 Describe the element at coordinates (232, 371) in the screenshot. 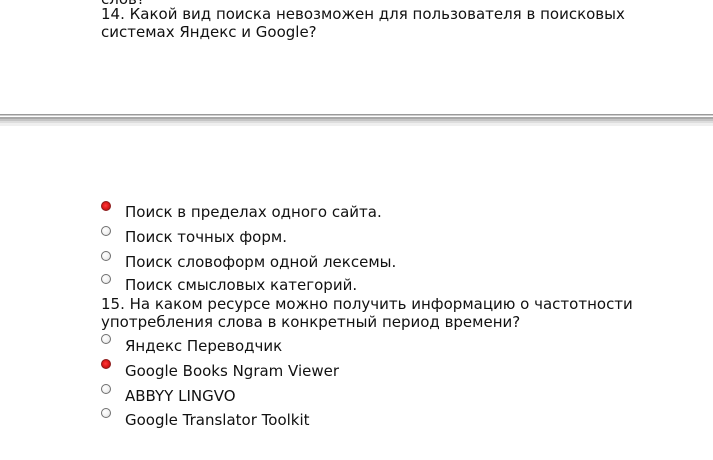

I see `q15-option-2-label: Google Books Ngram Viewer` at that location.